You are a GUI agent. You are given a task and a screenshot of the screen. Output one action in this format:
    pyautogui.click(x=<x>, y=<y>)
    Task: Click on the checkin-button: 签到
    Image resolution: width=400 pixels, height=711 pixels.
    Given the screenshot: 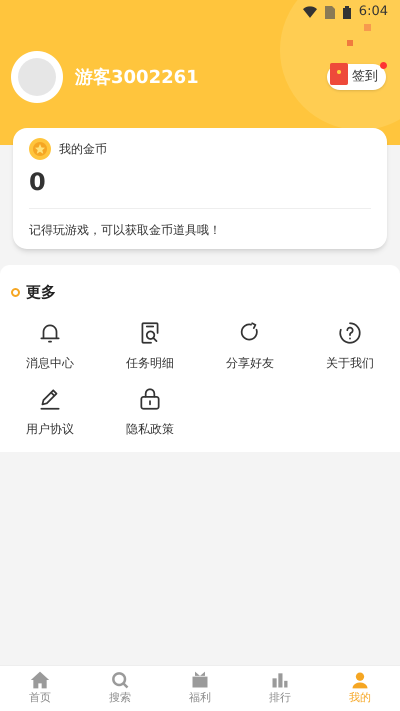 What is the action you would take?
    pyautogui.click(x=356, y=77)
    